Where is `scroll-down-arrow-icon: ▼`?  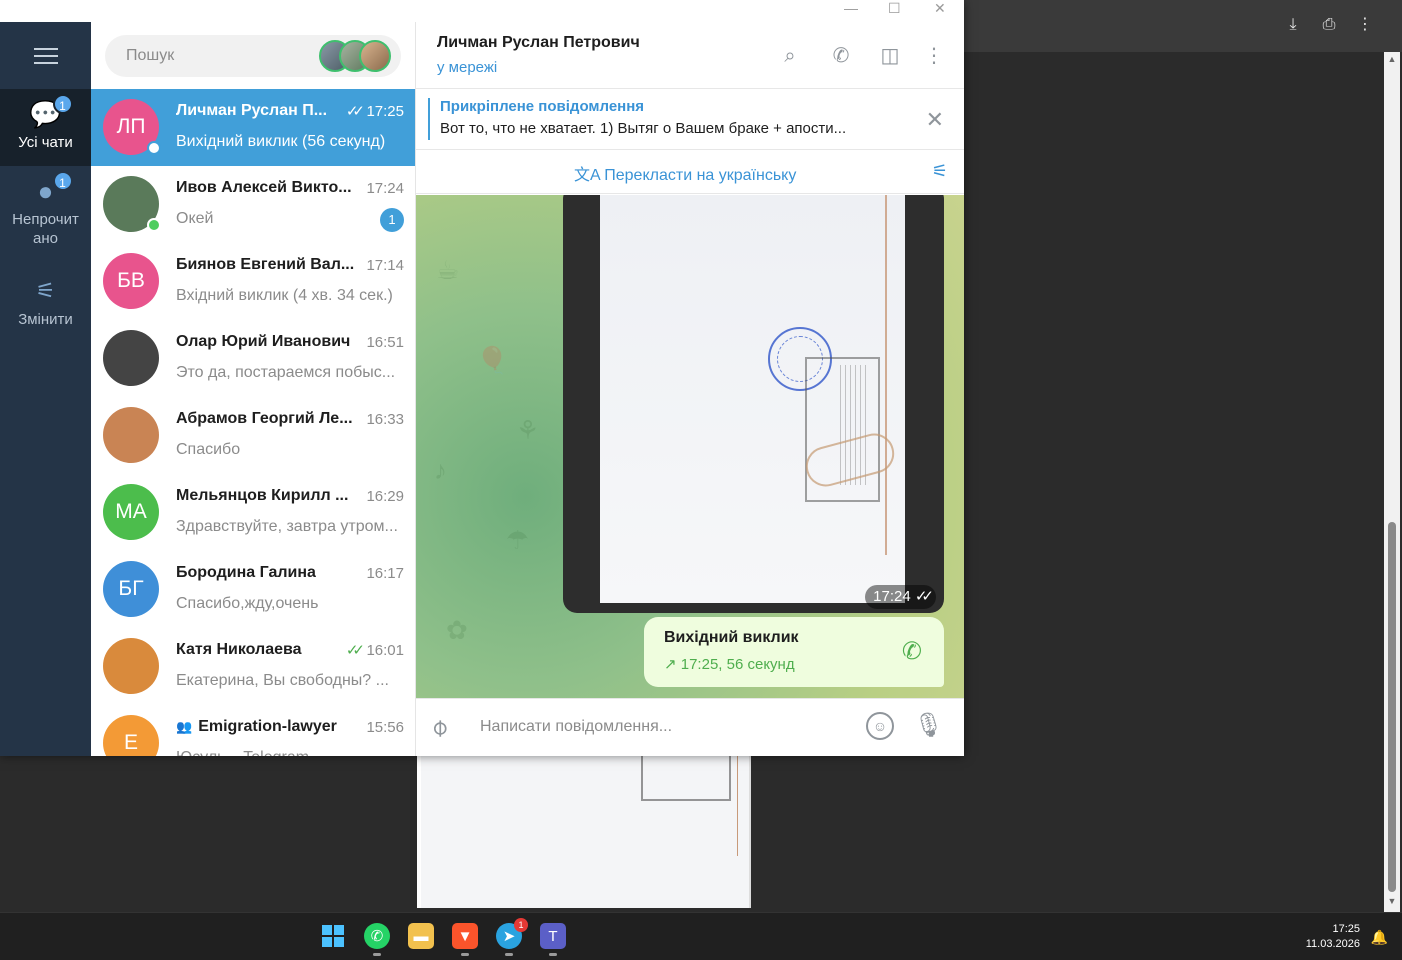
scroll-down-arrow-icon: ▼ is located at coordinates (1392, 903).